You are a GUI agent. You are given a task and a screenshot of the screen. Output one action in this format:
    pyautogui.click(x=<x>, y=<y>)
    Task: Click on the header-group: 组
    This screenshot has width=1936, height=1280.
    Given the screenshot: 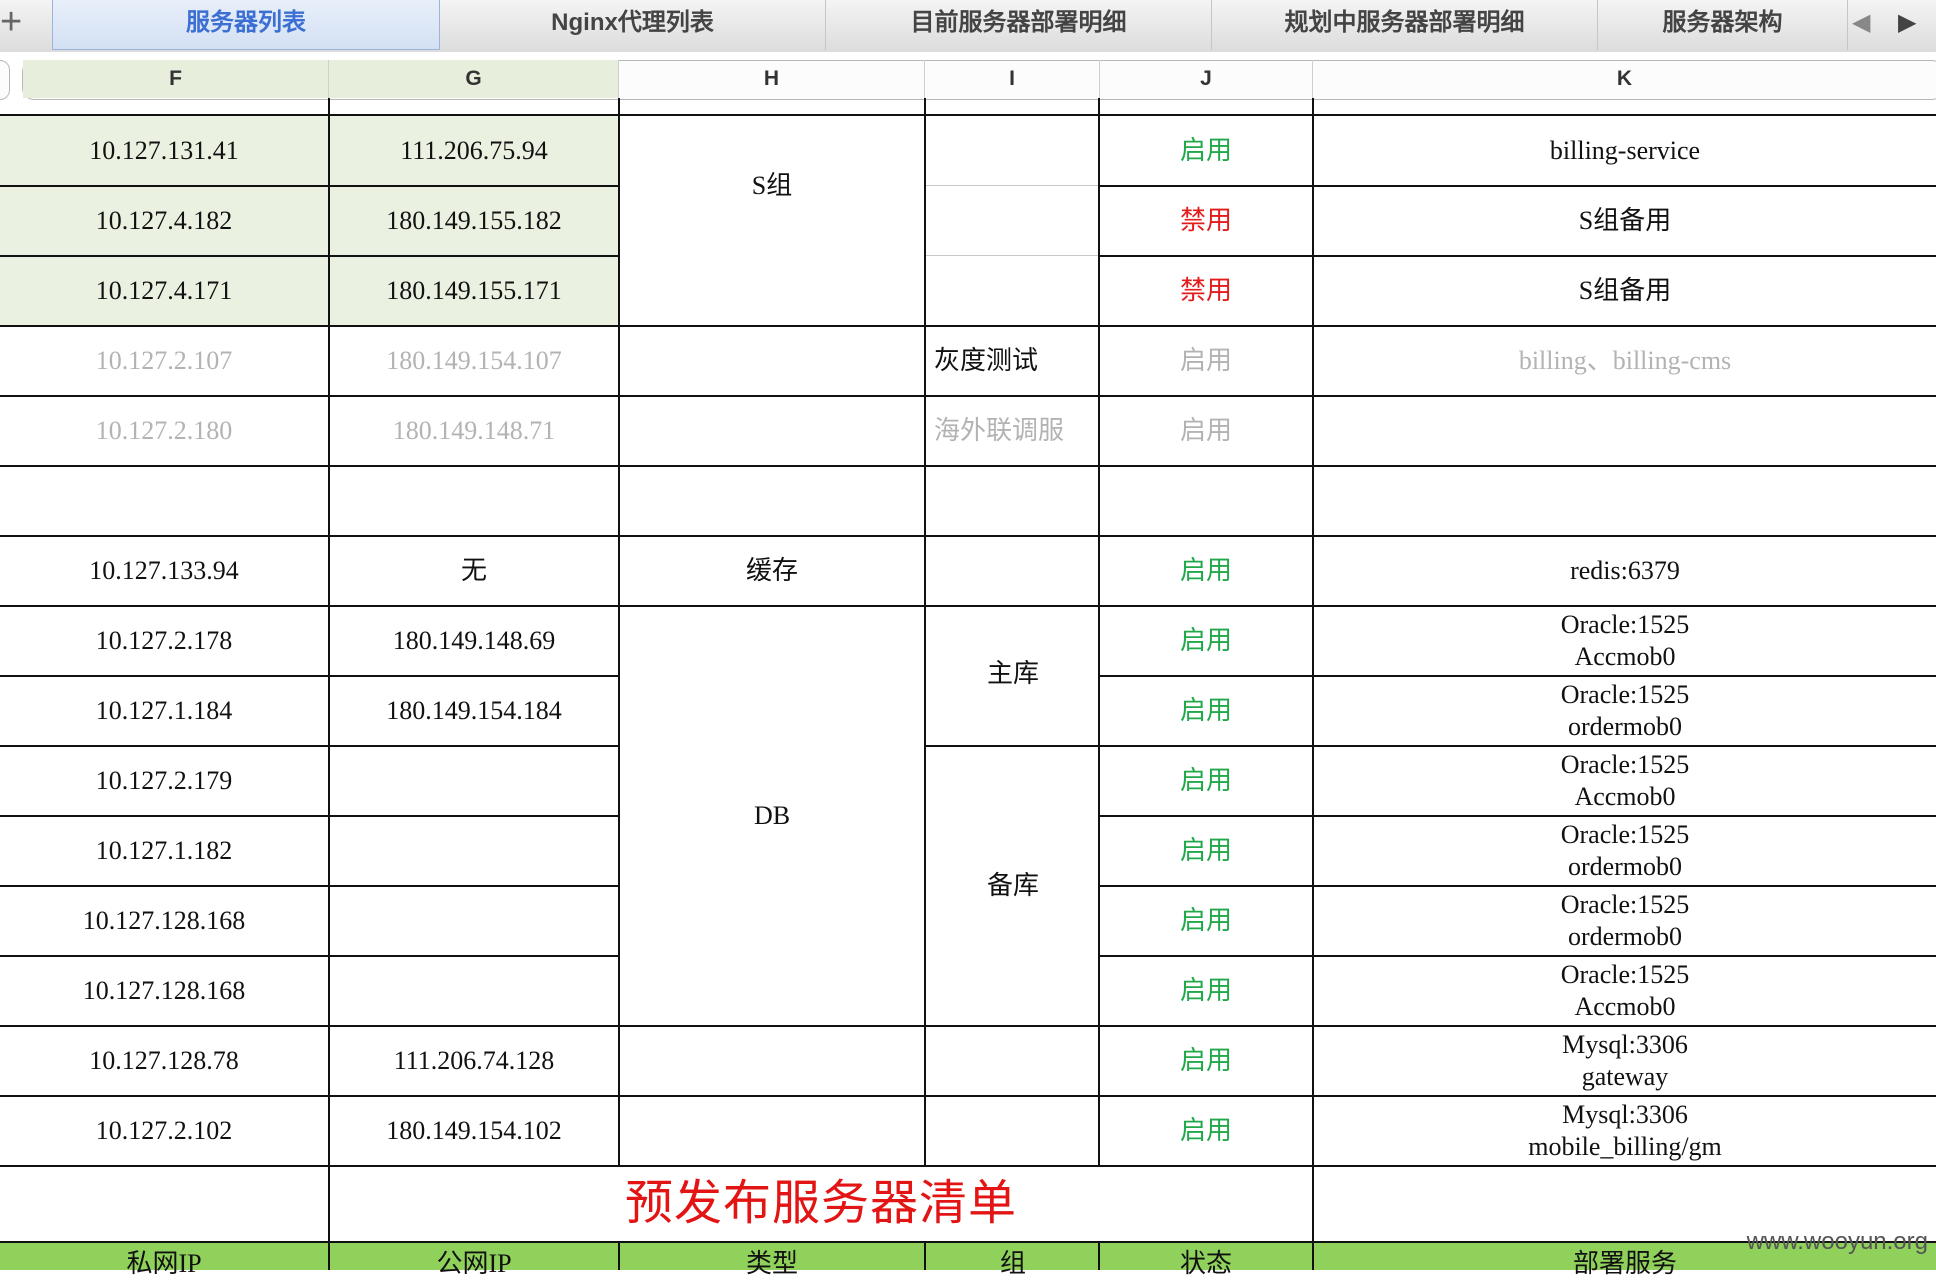 What is the action you would take?
    pyautogui.click(x=1013, y=1260)
    